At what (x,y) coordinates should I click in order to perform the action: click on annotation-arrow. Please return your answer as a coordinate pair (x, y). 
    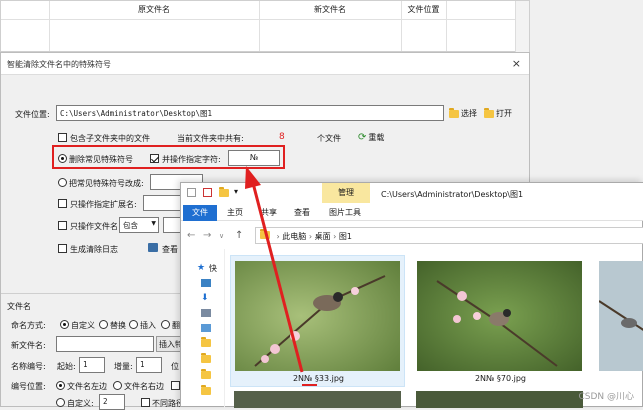
    Looking at the image, I should click on (274, 269).